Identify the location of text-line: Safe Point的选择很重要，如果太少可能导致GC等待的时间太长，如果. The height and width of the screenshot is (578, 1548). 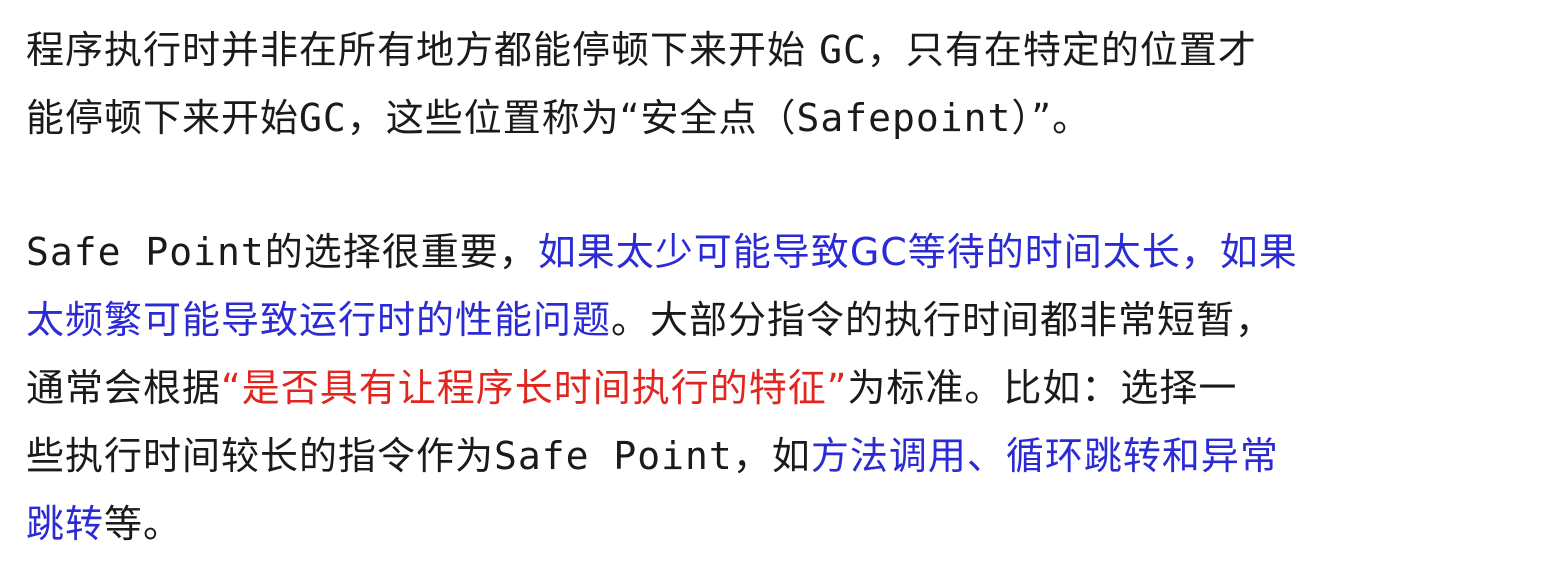
(776, 252).